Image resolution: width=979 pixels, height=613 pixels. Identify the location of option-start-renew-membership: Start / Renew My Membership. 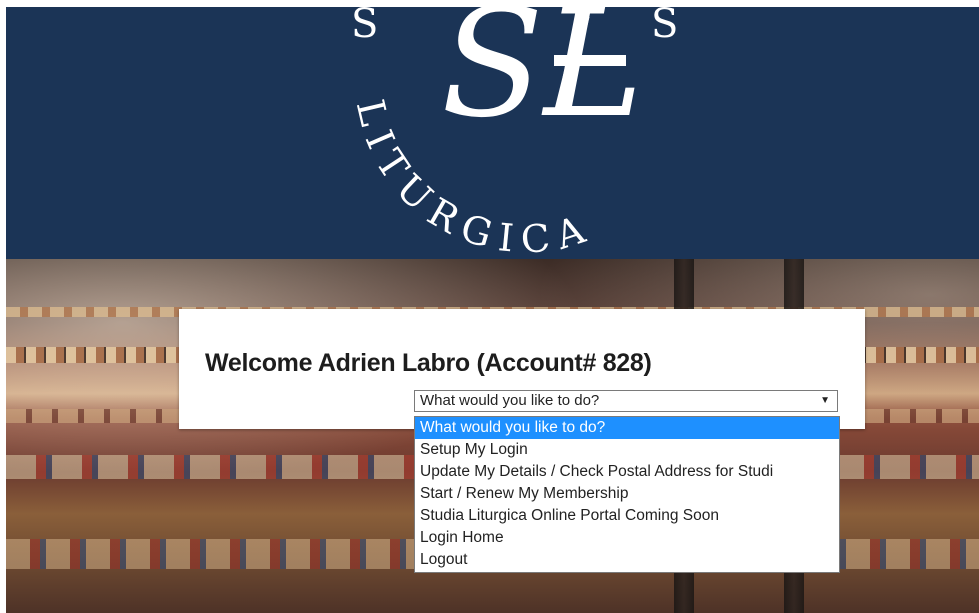
(627, 494).